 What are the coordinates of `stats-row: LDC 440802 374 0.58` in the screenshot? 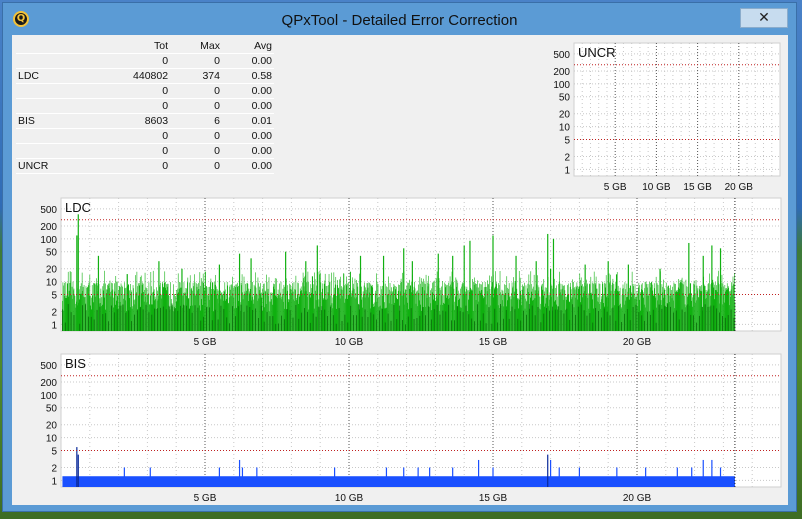 It's located at (145, 76).